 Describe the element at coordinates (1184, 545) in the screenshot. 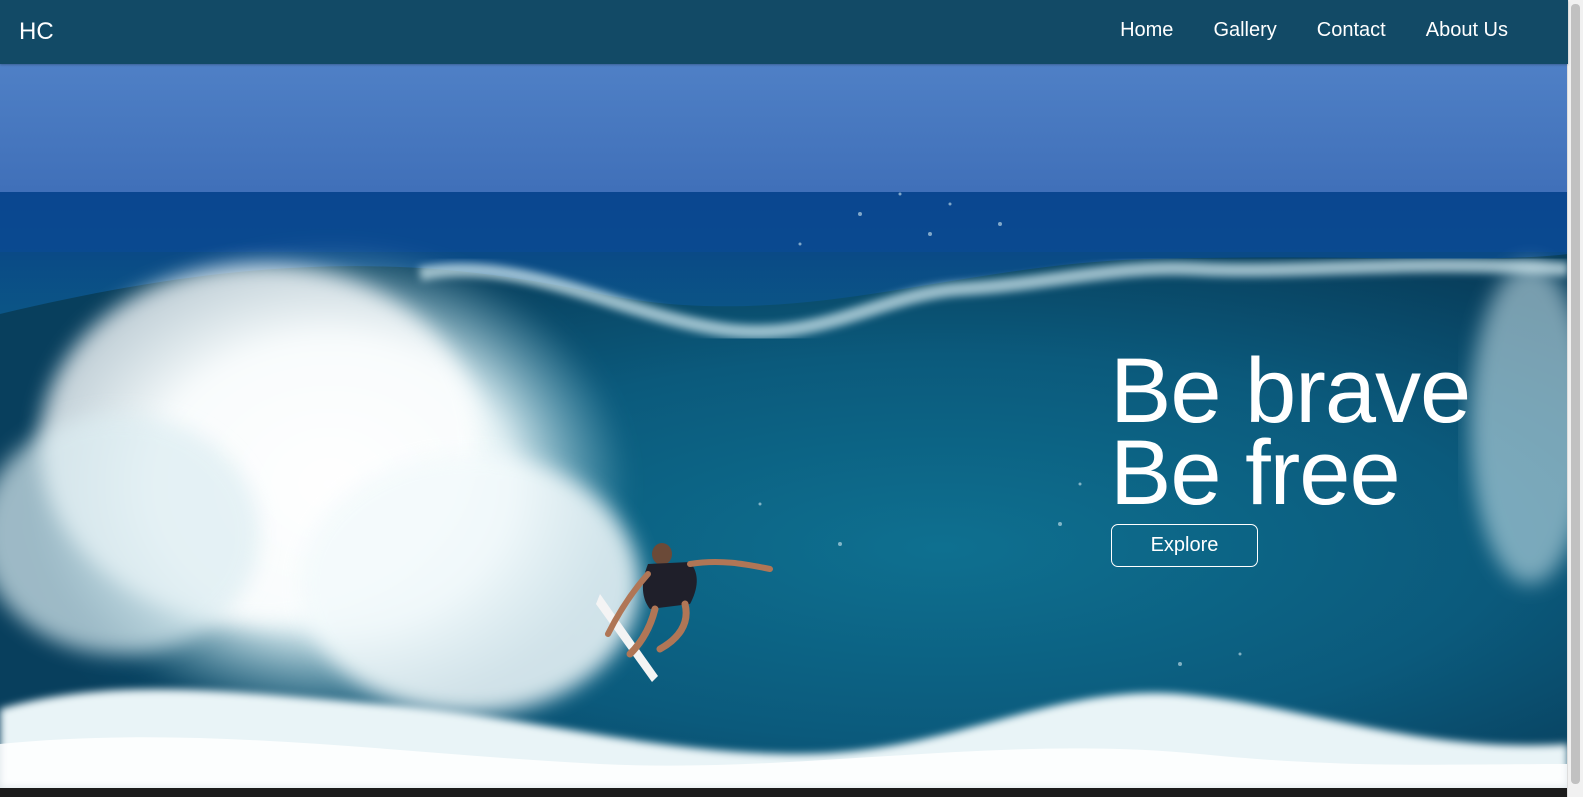

I see `explore-button: Explore` at that location.